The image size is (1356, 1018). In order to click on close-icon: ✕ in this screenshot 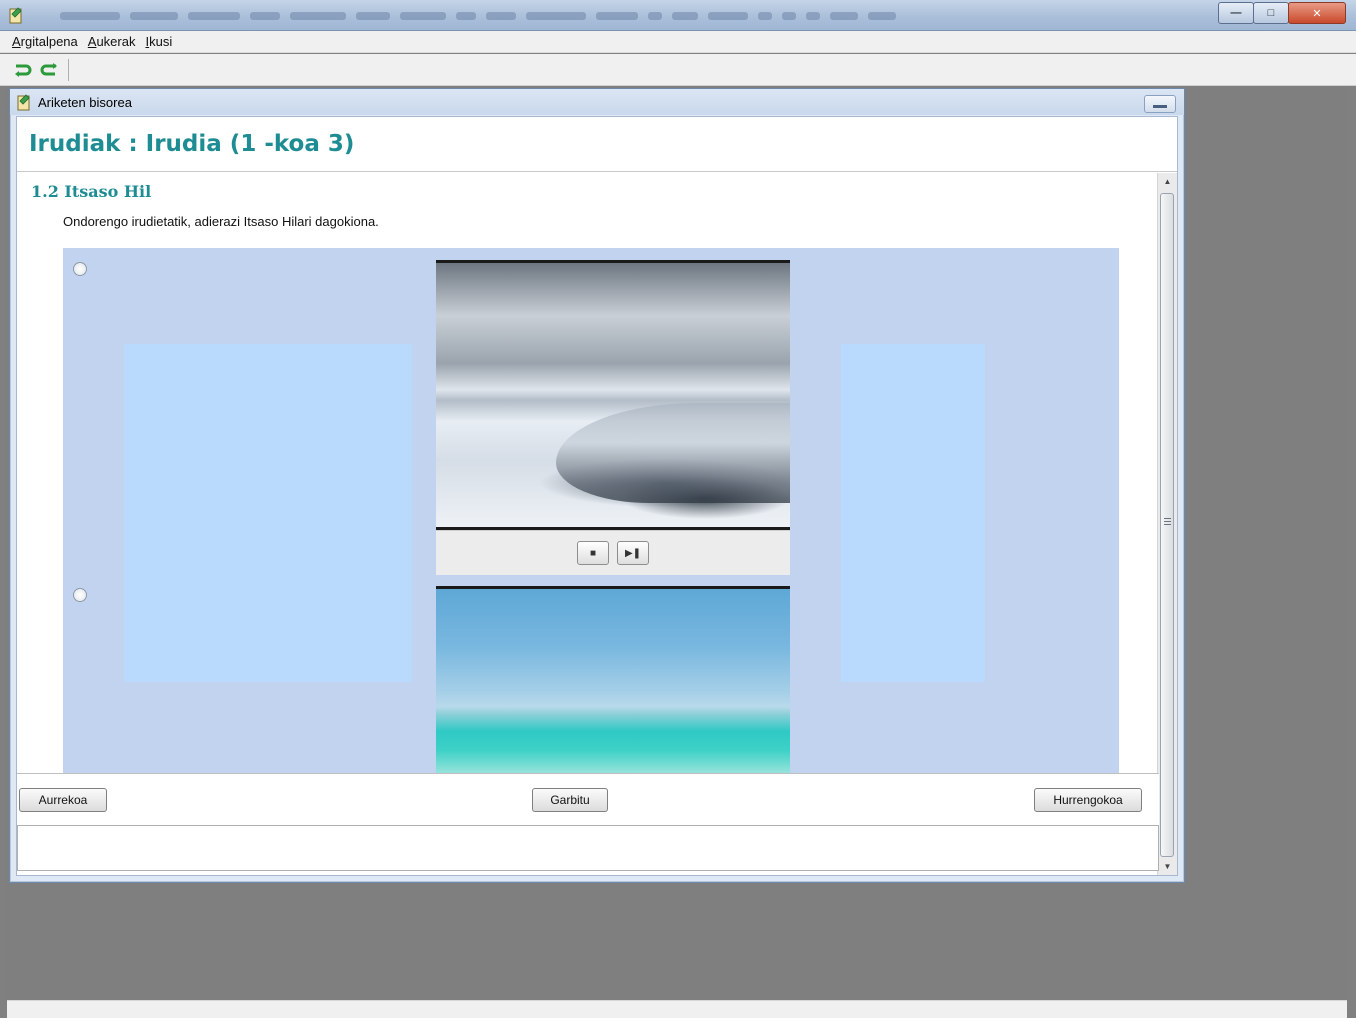, I will do `click(1317, 13)`.